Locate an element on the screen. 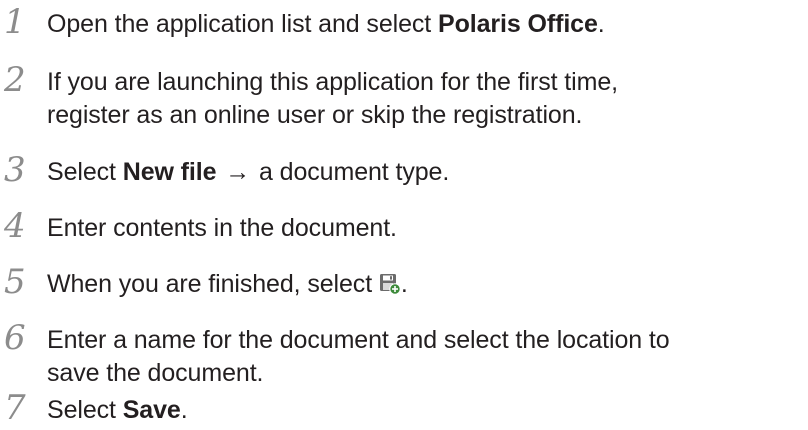  step-text: Select New file → a document type. is located at coordinates (419, 172).